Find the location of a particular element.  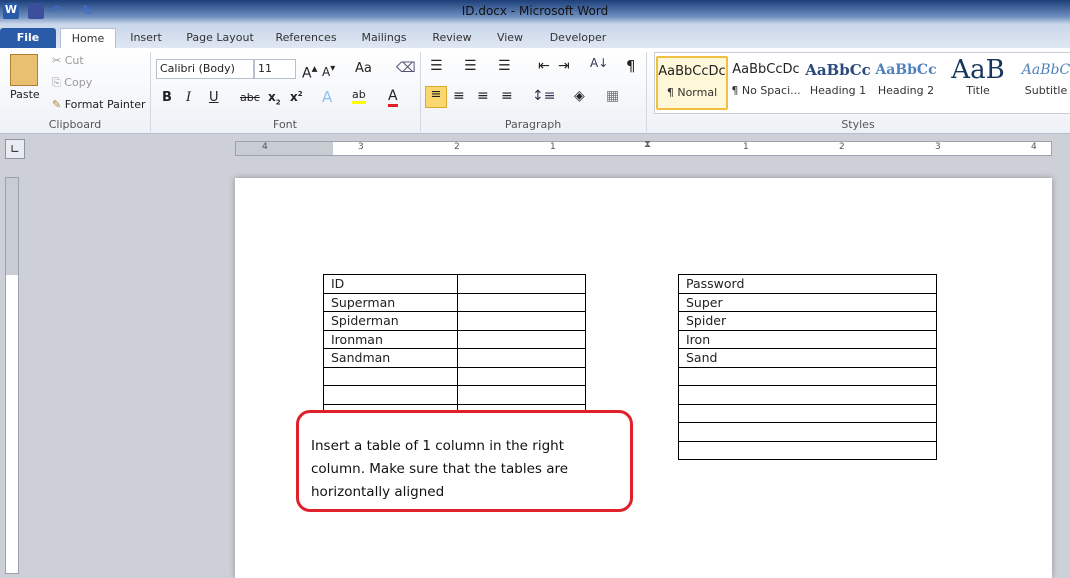

style-heading-1: AaBbCc Heading 1 is located at coordinates (838, 83).